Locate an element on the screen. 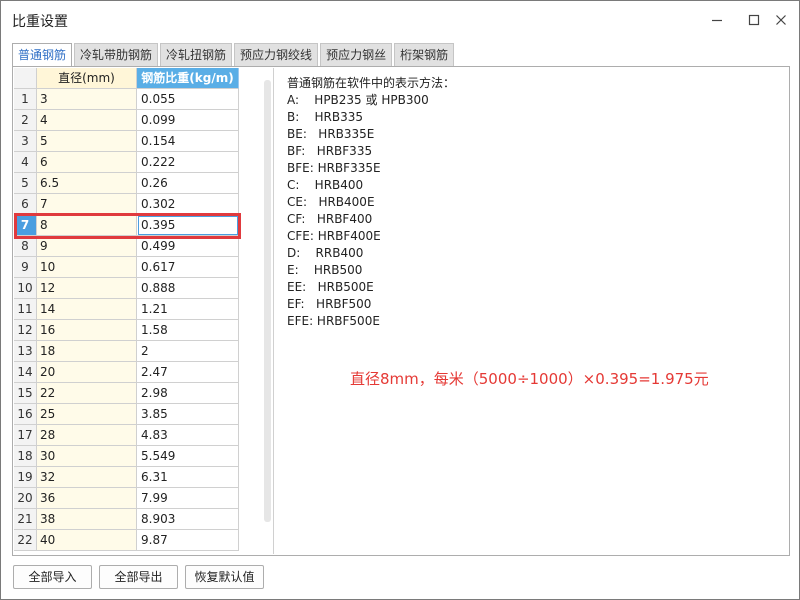 The image size is (800, 600). table-row: 9 10 0.617 is located at coordinates (127, 267).